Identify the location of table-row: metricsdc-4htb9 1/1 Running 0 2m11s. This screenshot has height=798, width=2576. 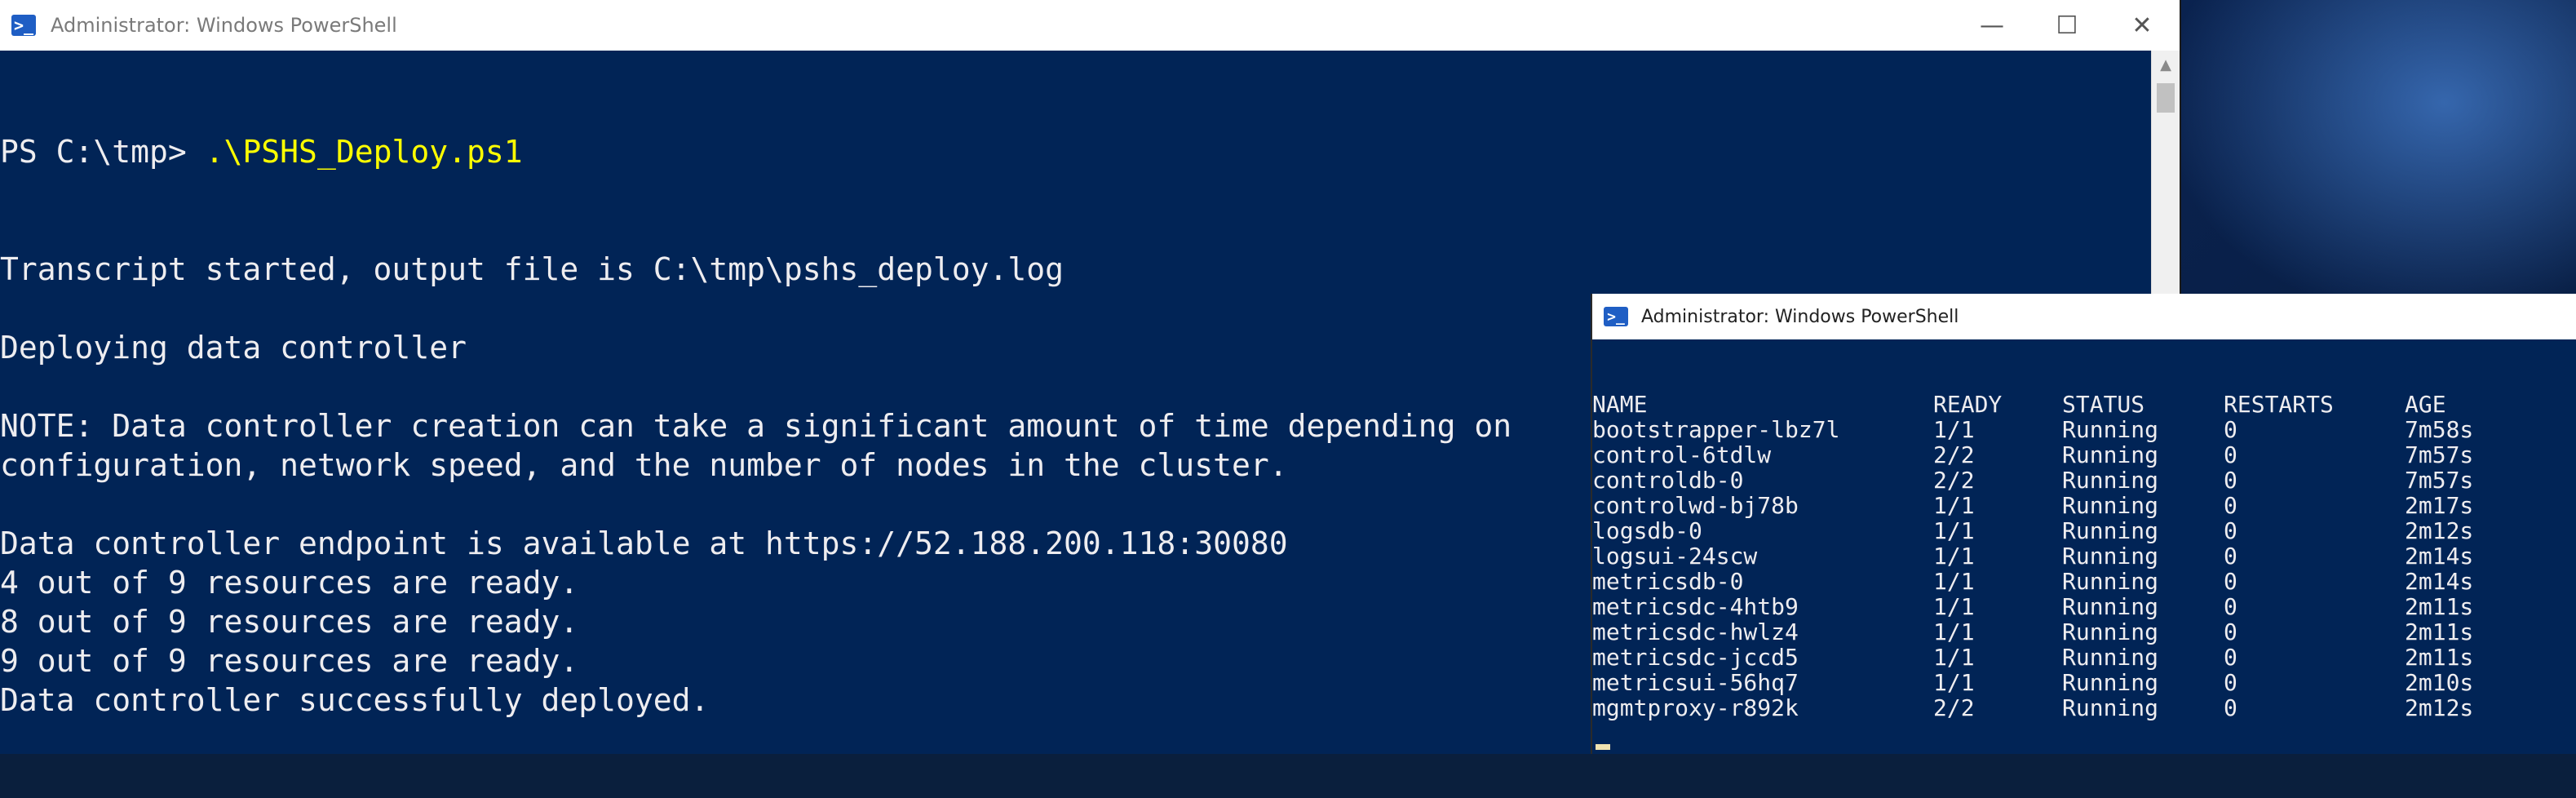
(2072, 607).